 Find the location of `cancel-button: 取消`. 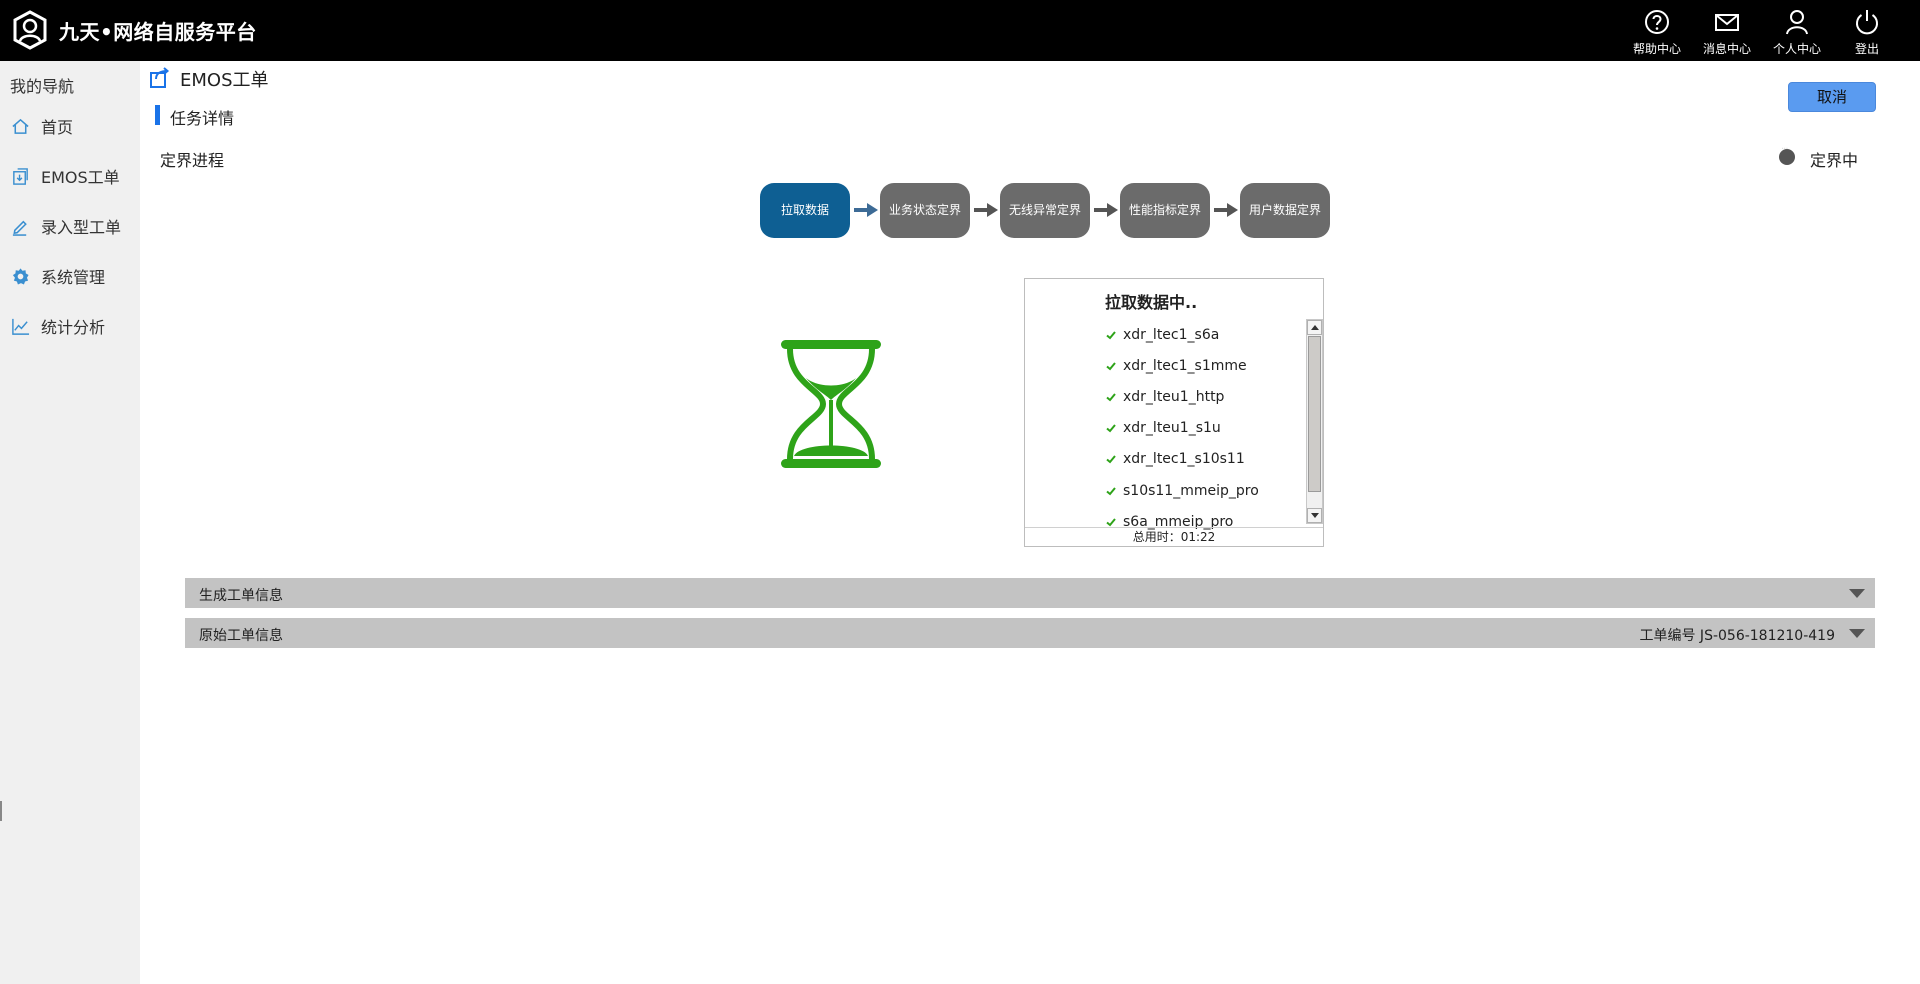

cancel-button: 取消 is located at coordinates (1832, 97).